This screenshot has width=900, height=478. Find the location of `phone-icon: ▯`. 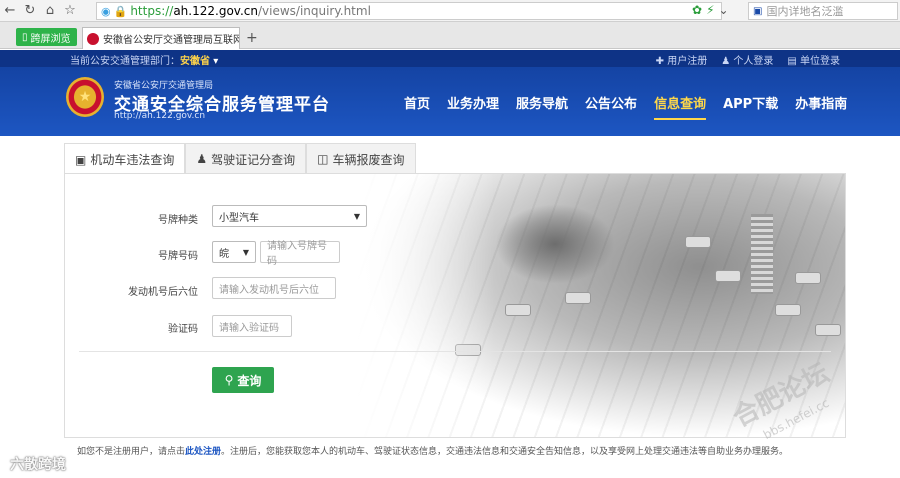

phone-icon: ▯ is located at coordinates (25, 37).